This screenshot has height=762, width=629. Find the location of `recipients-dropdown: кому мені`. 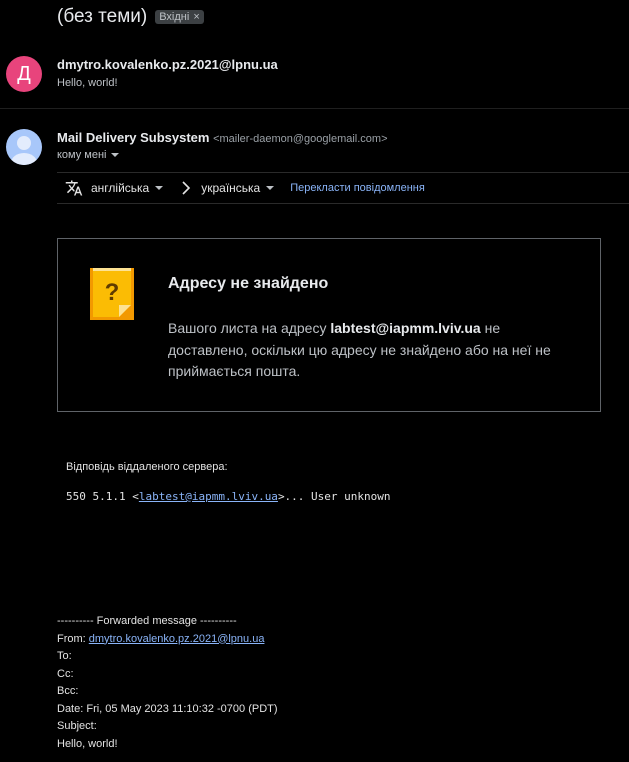

recipients-dropdown: кому мені is located at coordinates (88, 155).